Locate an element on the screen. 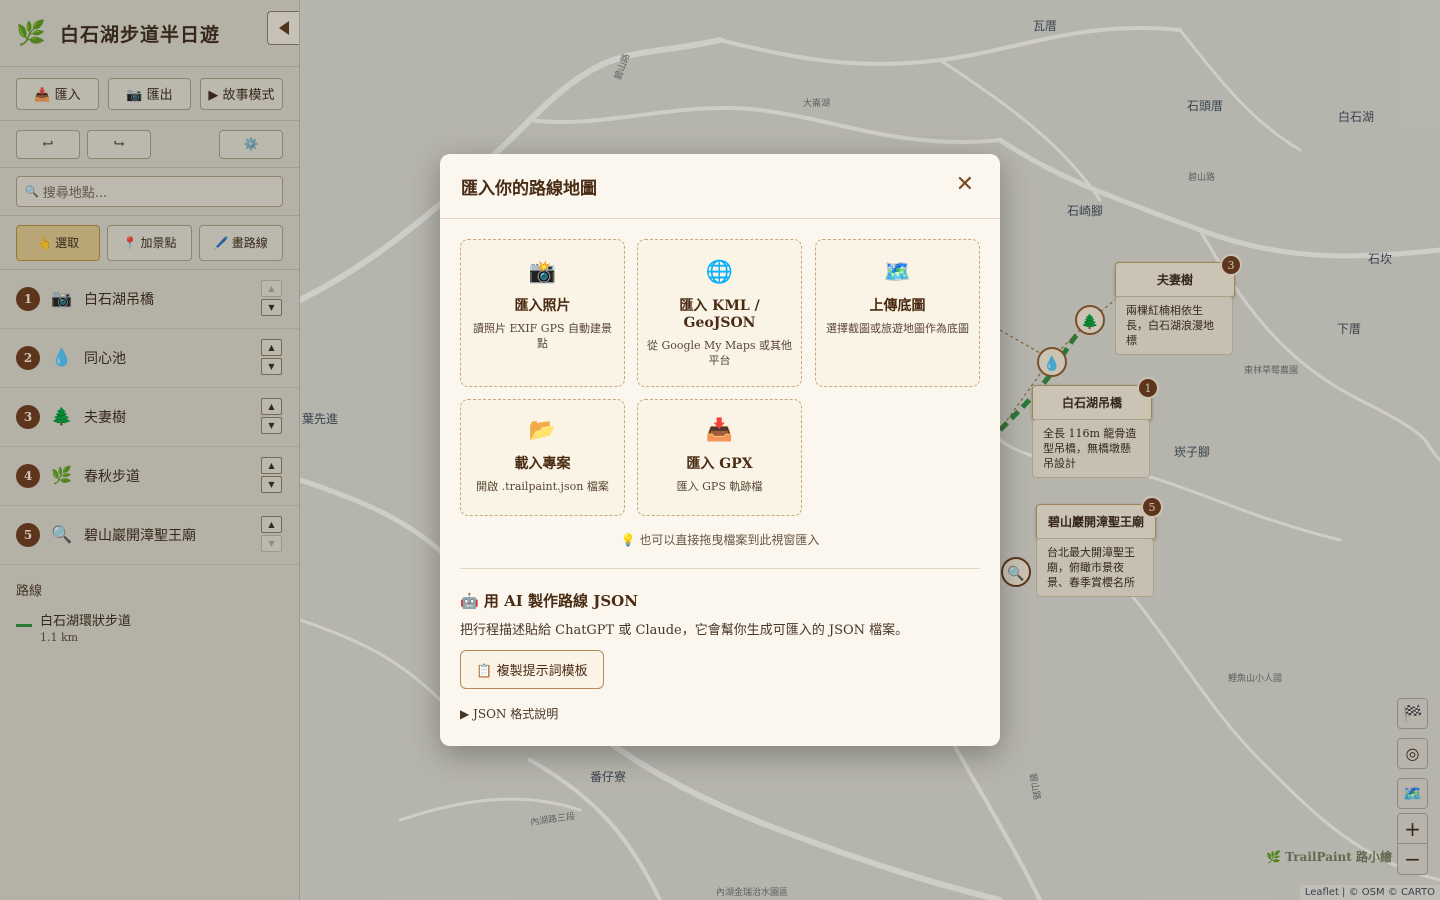 This screenshot has width=1440, height=900. divider is located at coordinates (720, 568).